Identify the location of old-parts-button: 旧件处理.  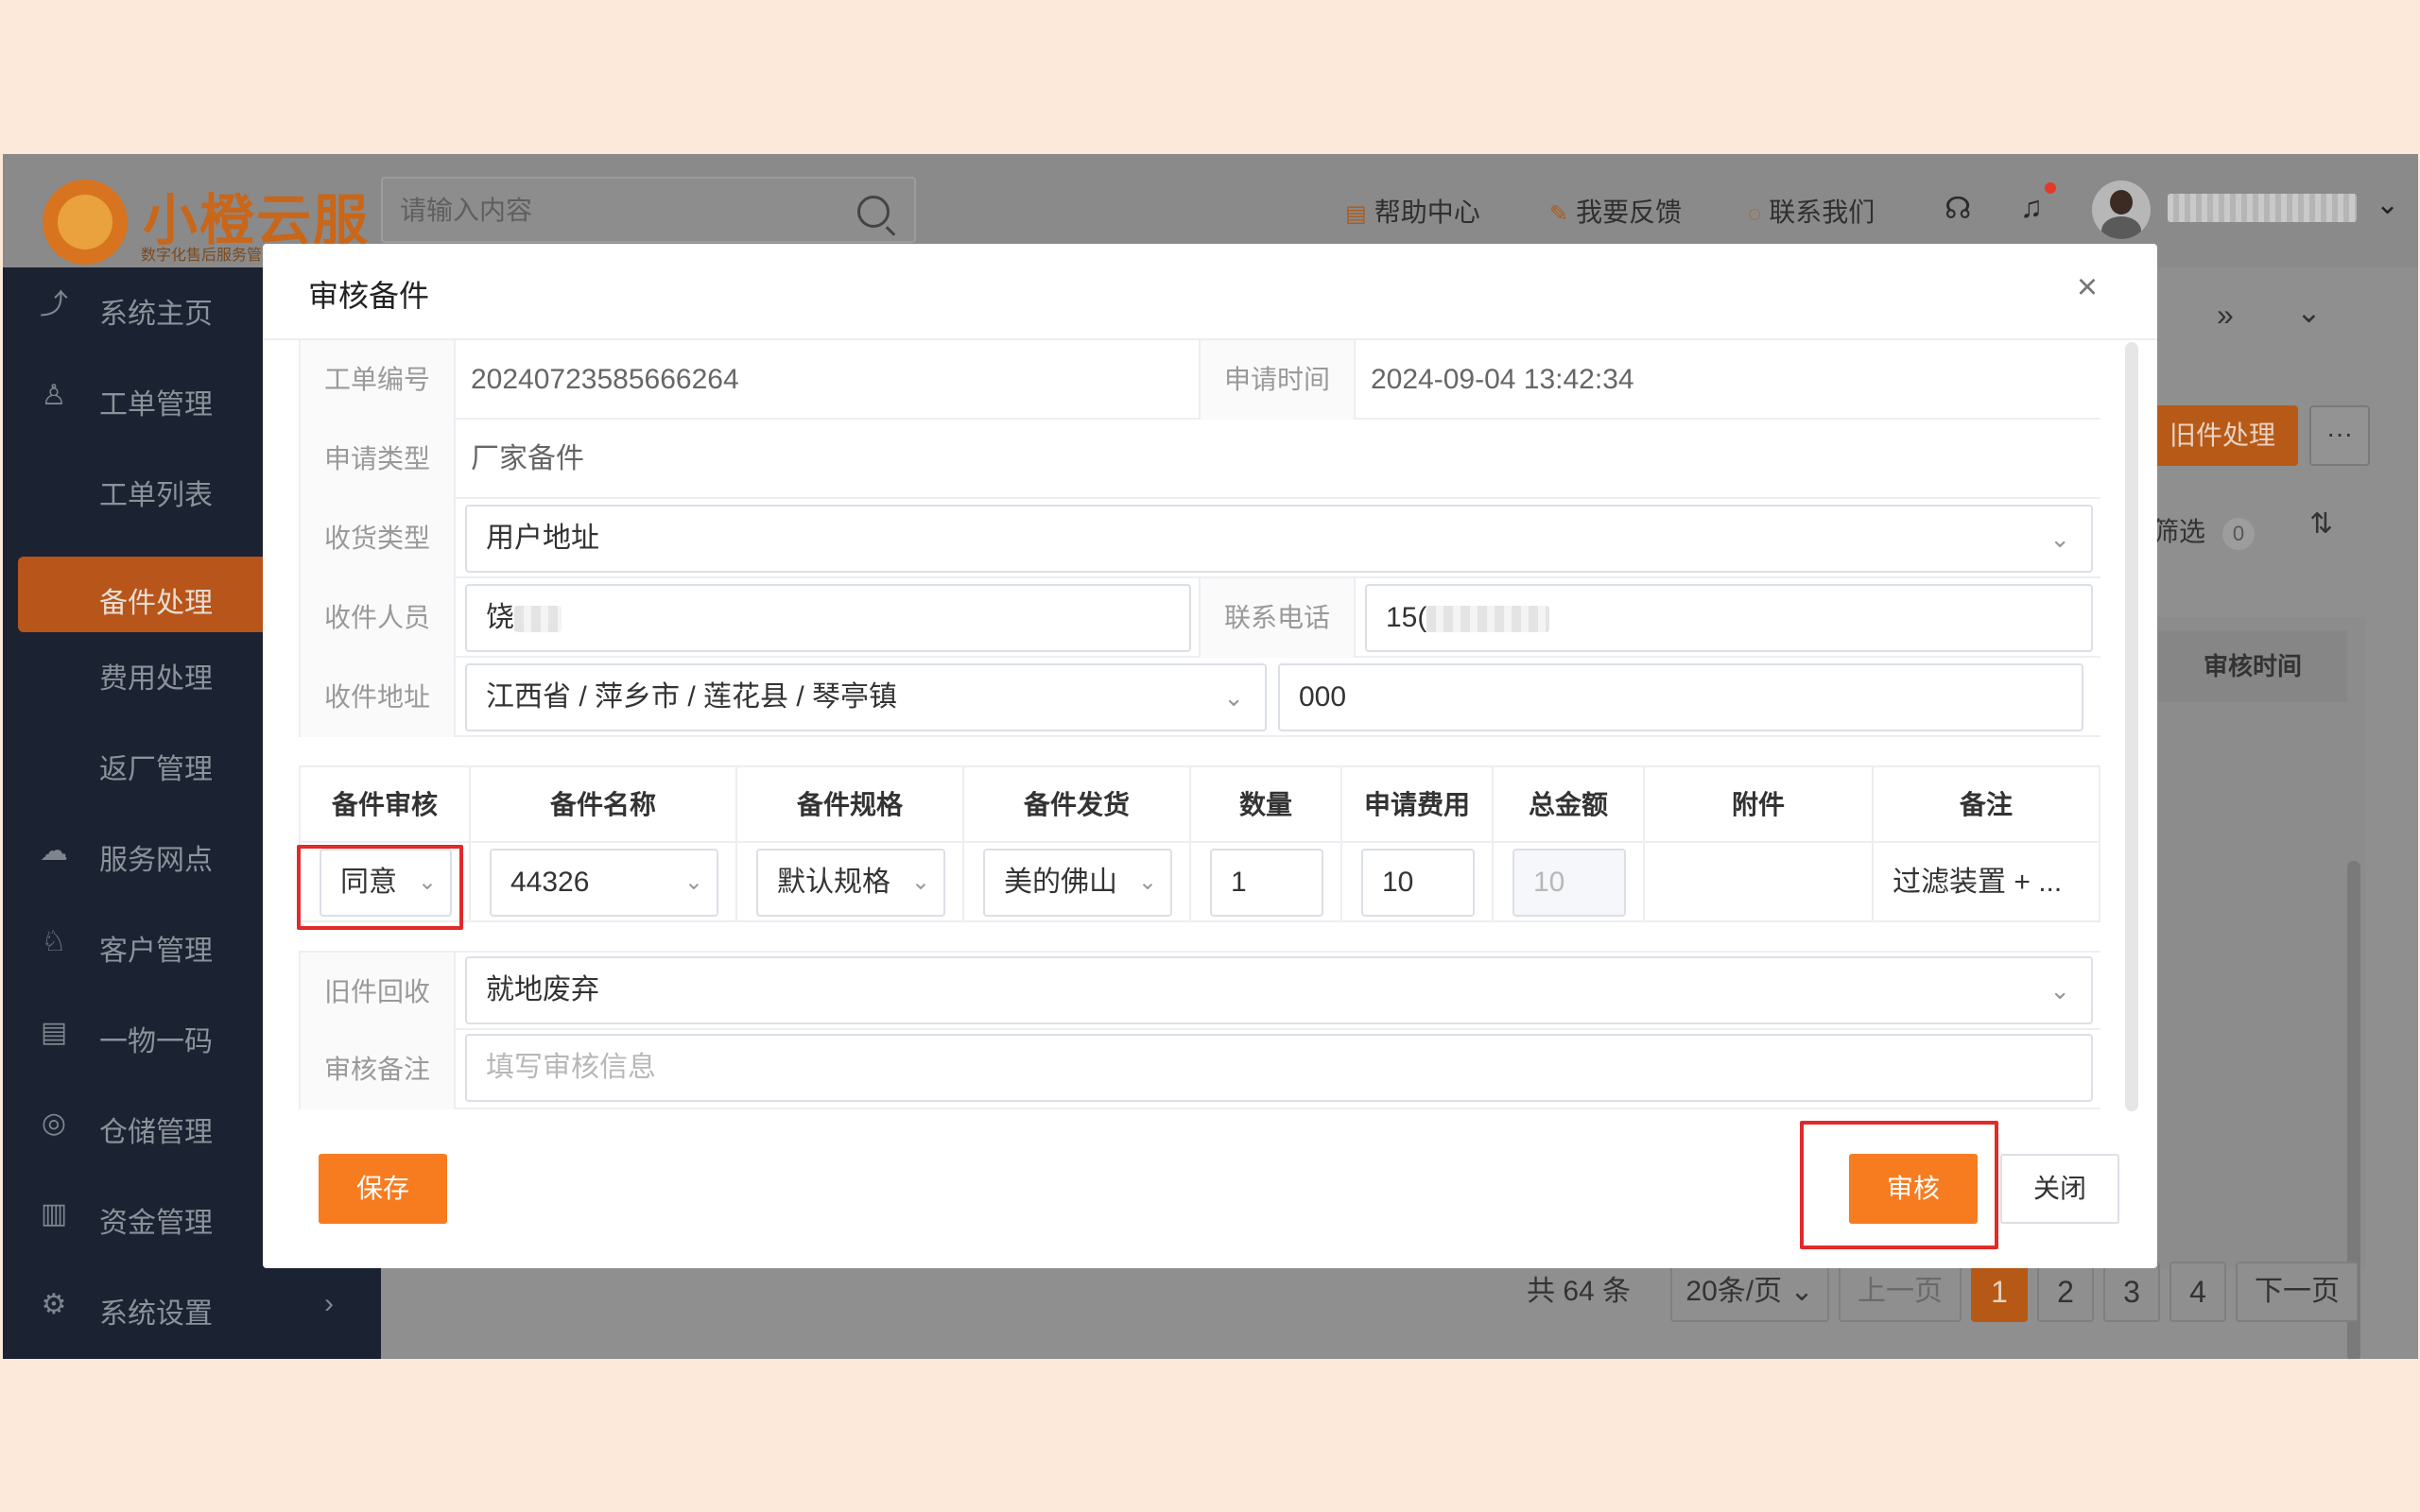
(2222, 435).